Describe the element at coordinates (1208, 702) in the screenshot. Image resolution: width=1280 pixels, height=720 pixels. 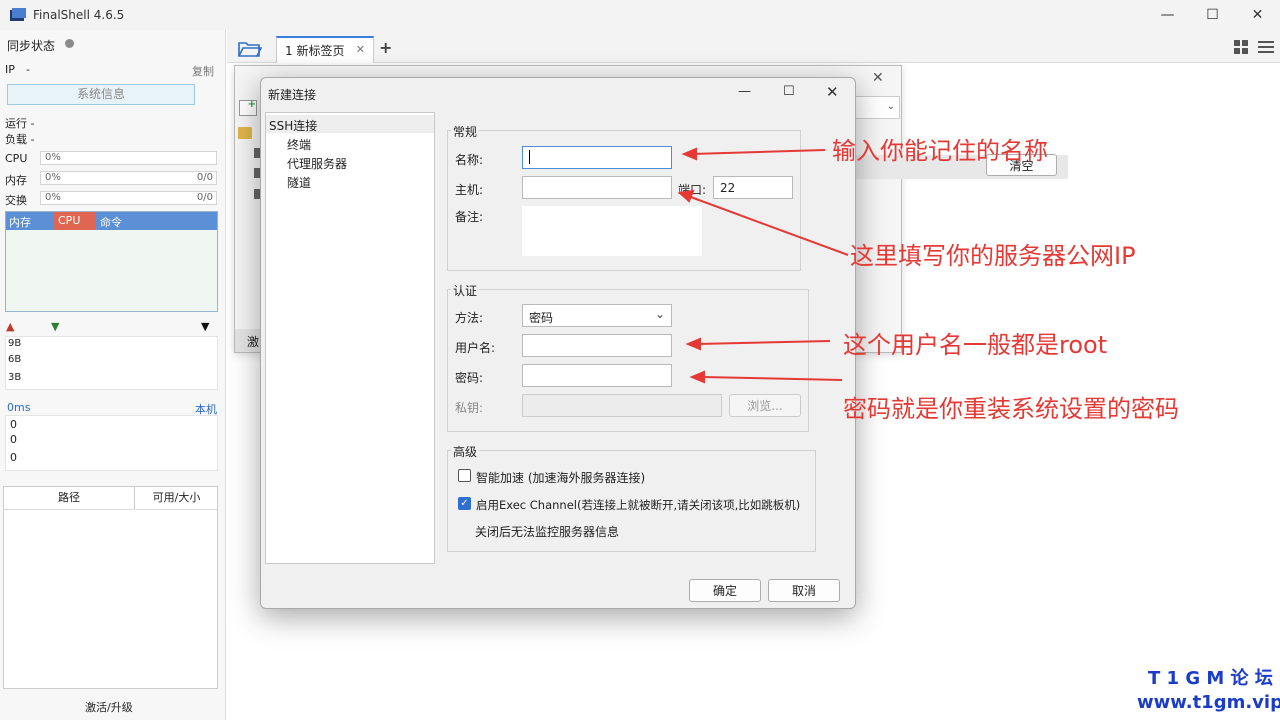
I see `watermark-url: www.t1gm.vip` at that location.